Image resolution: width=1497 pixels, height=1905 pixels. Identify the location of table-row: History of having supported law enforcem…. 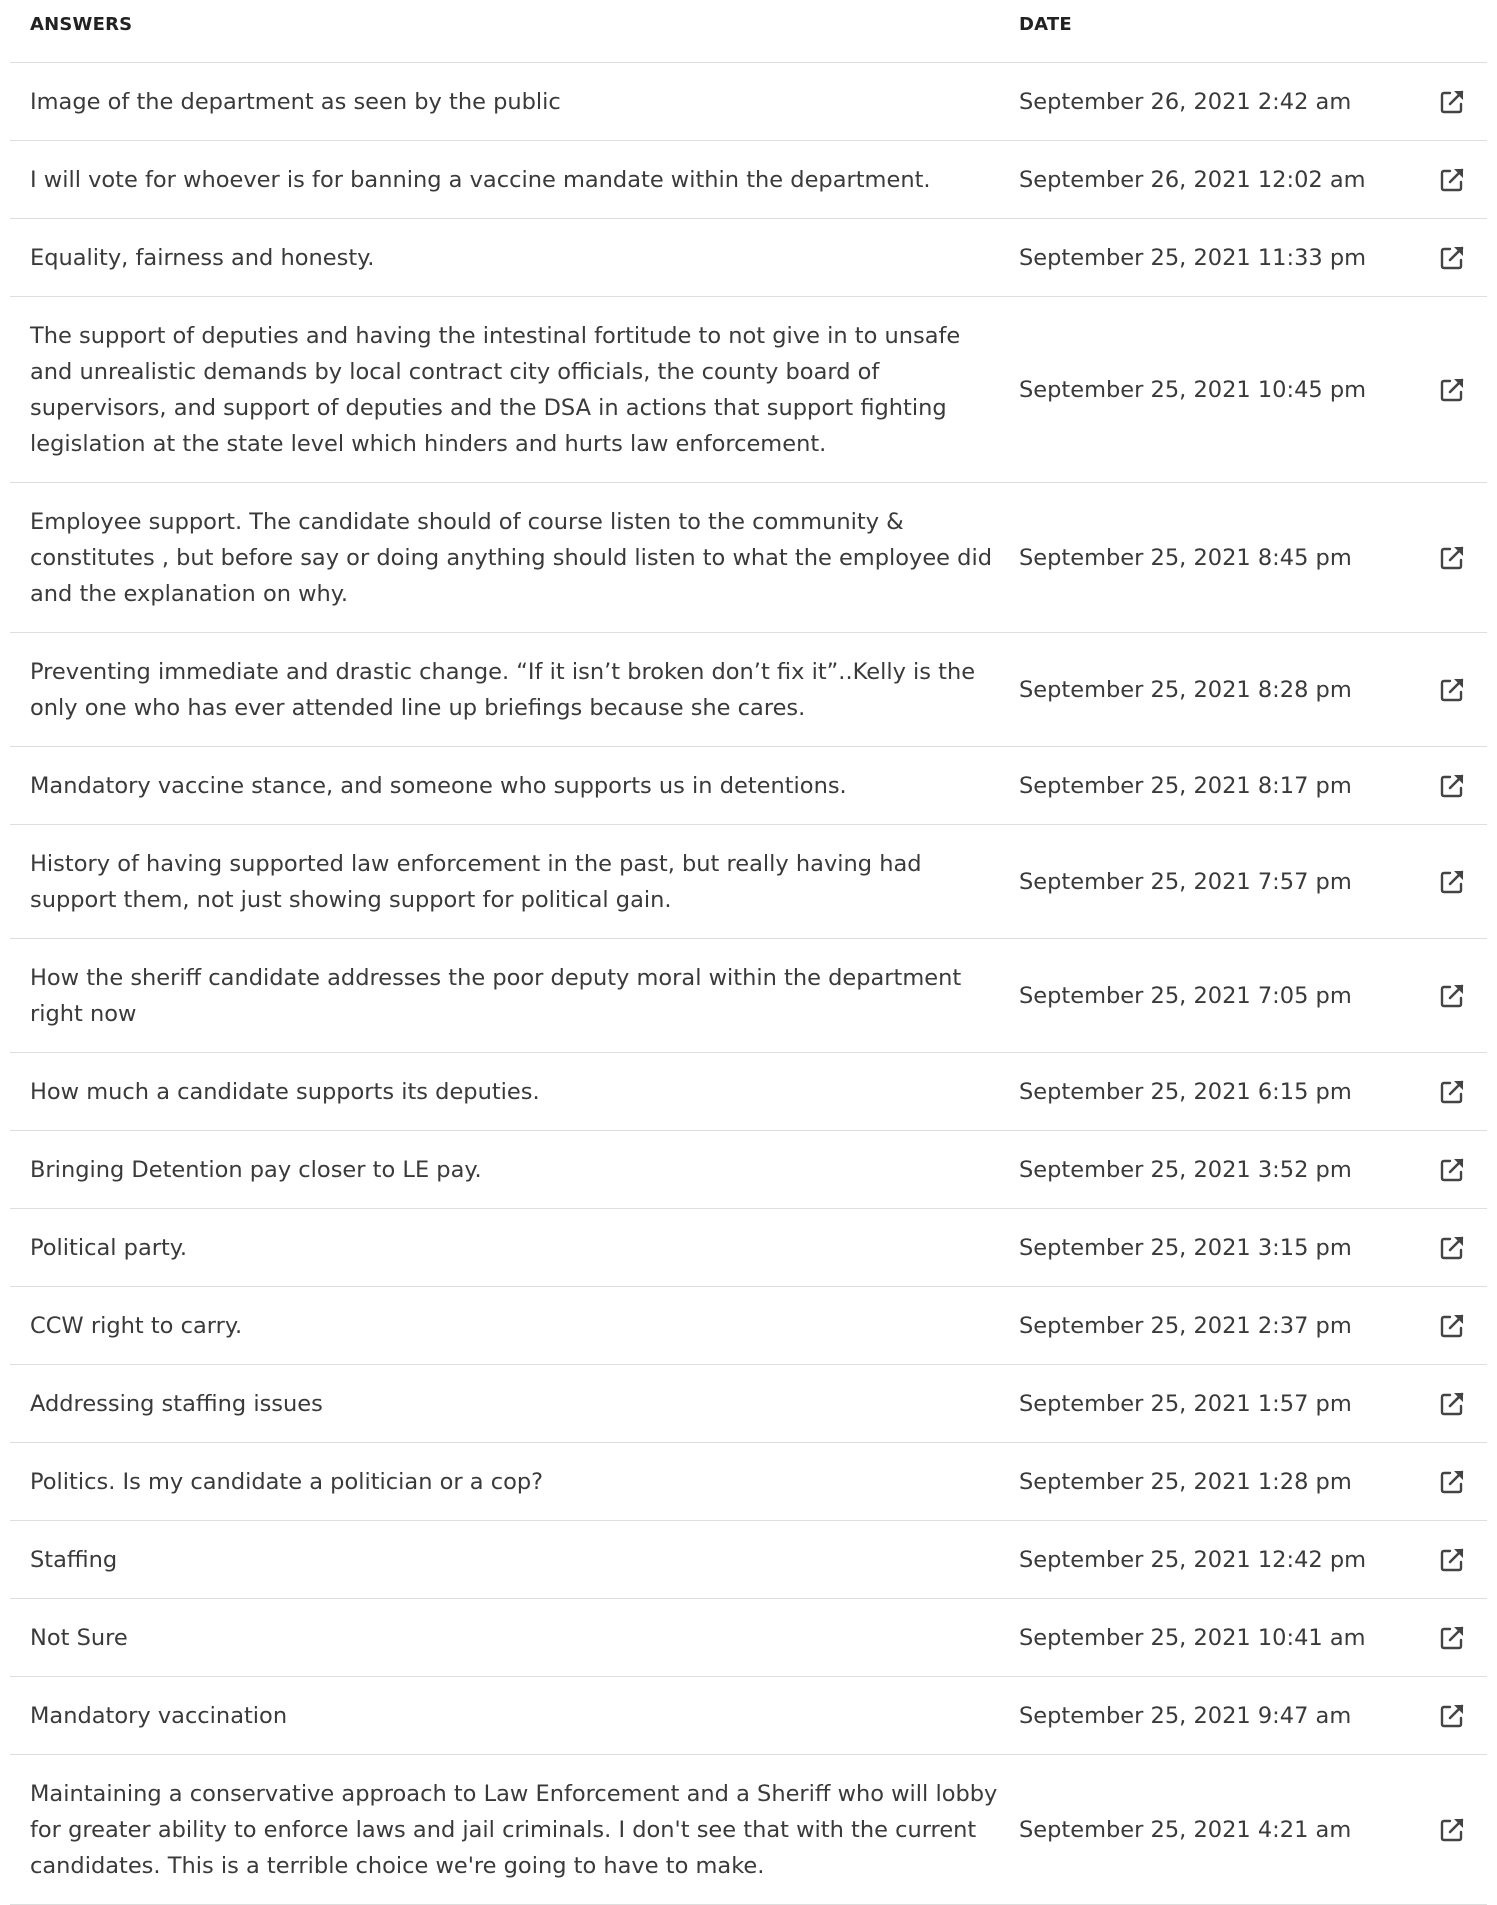
(748, 882).